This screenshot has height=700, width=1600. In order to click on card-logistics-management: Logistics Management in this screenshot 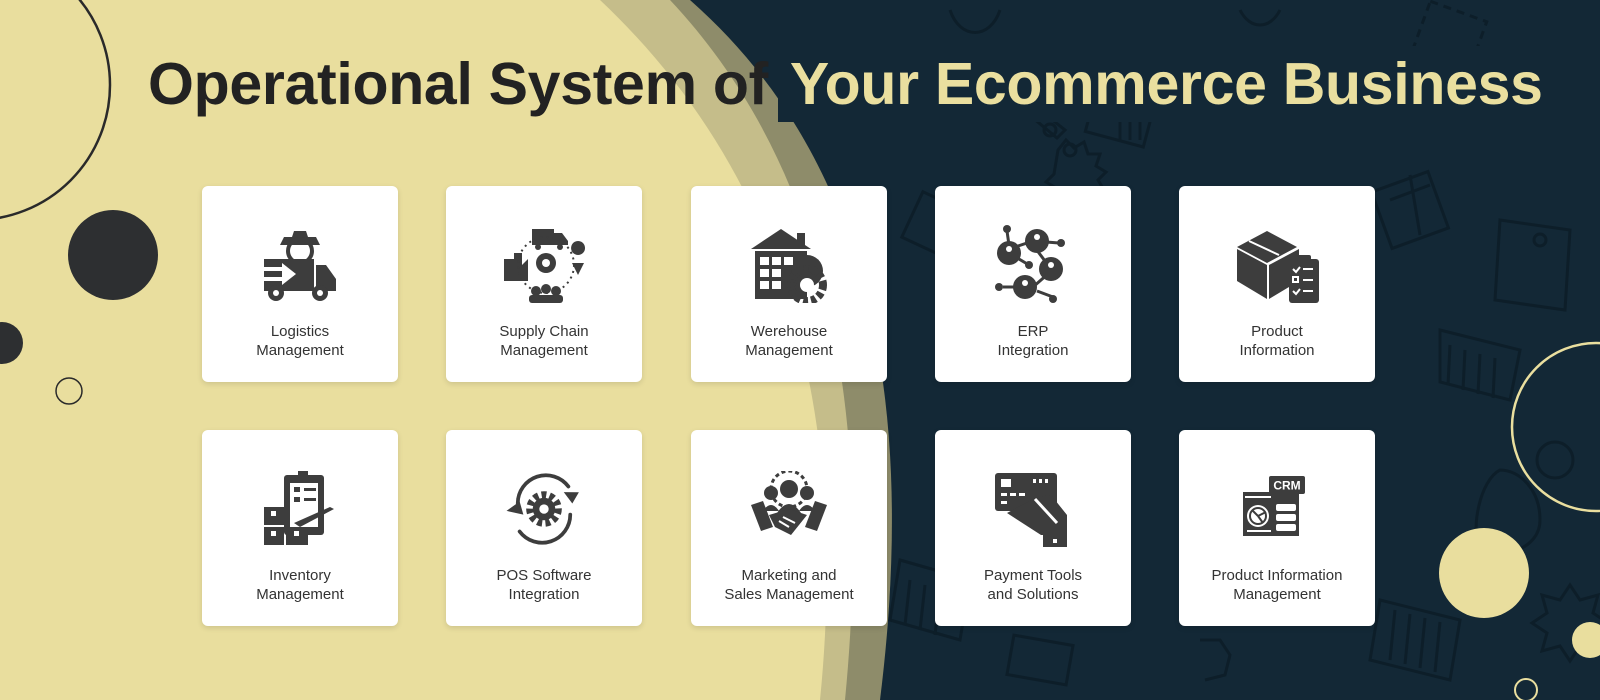, I will do `click(300, 284)`.